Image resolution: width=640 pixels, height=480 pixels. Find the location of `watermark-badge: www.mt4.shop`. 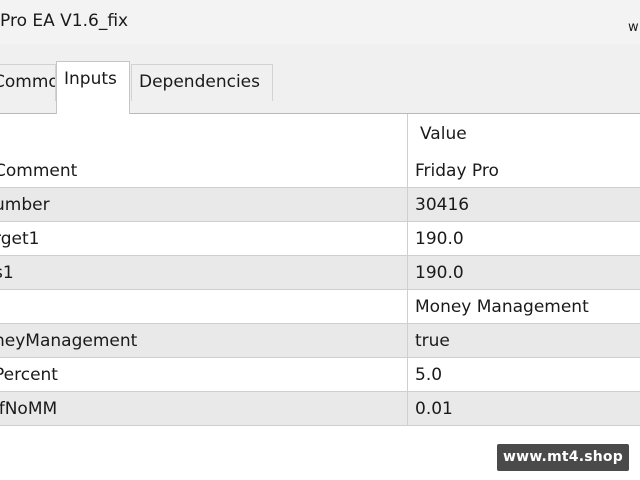

watermark-badge: www.mt4.shop is located at coordinates (563, 457).